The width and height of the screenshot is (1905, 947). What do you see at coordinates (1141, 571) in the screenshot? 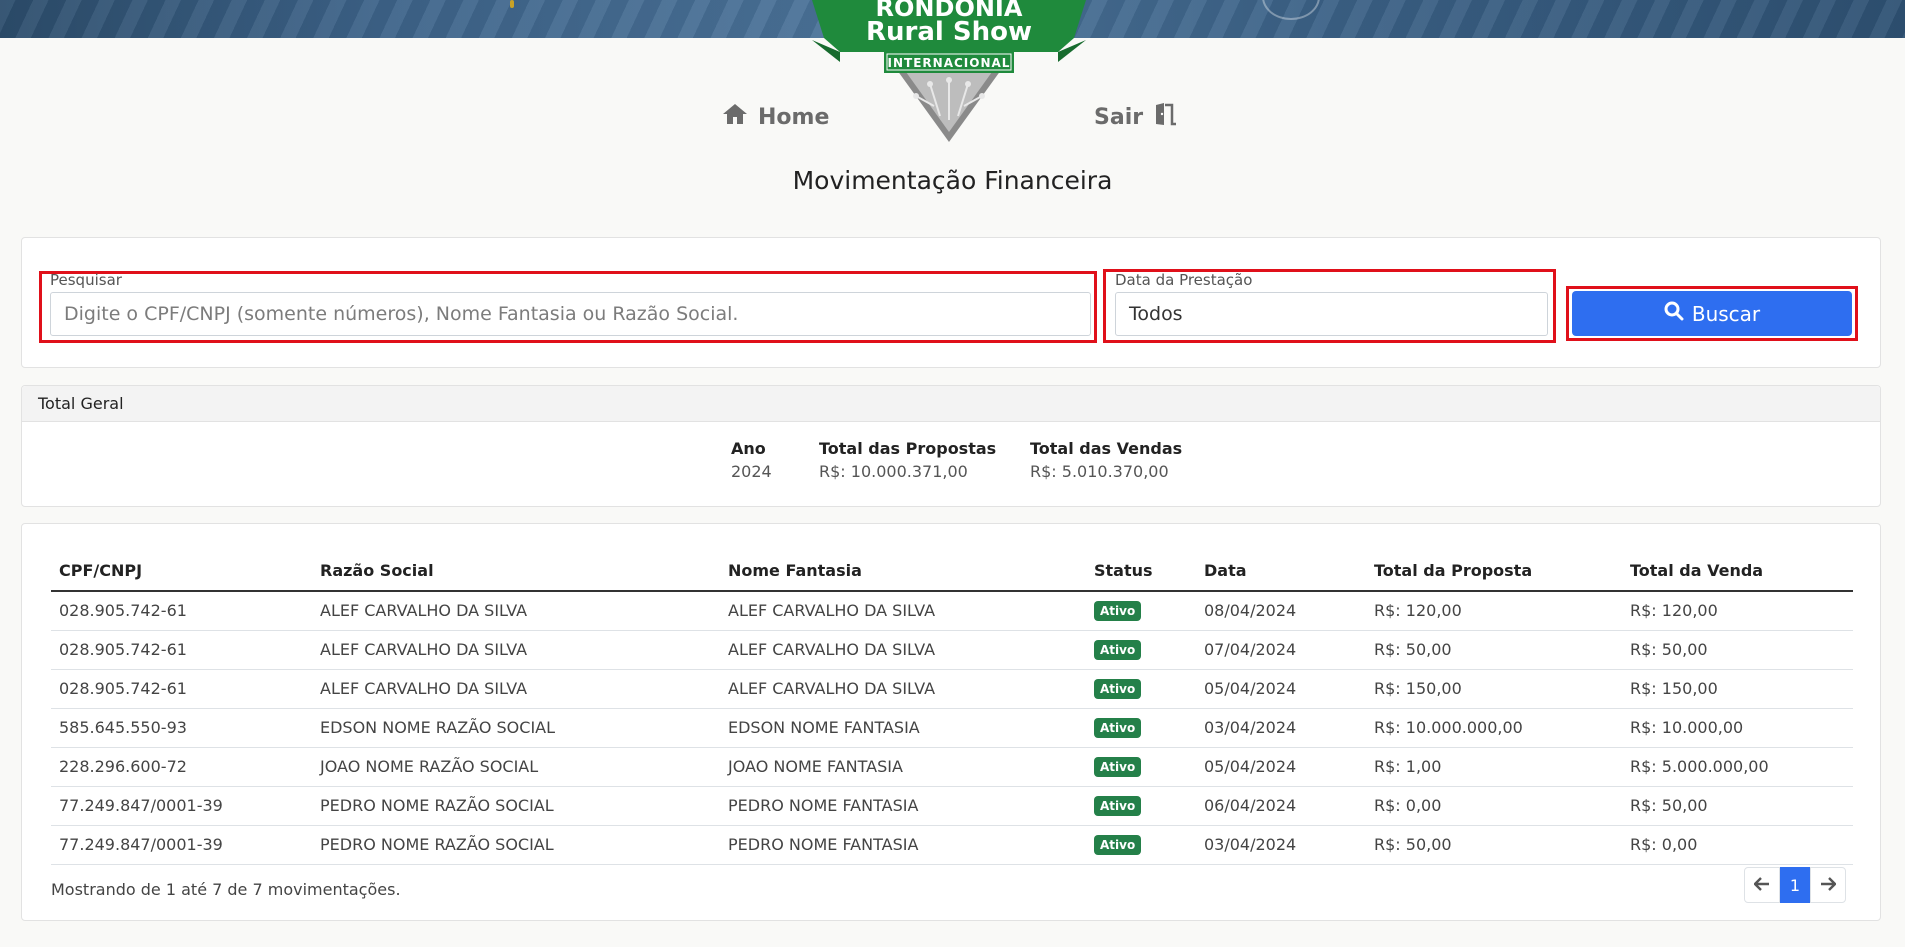
I see `column-header: Status` at bounding box center [1141, 571].